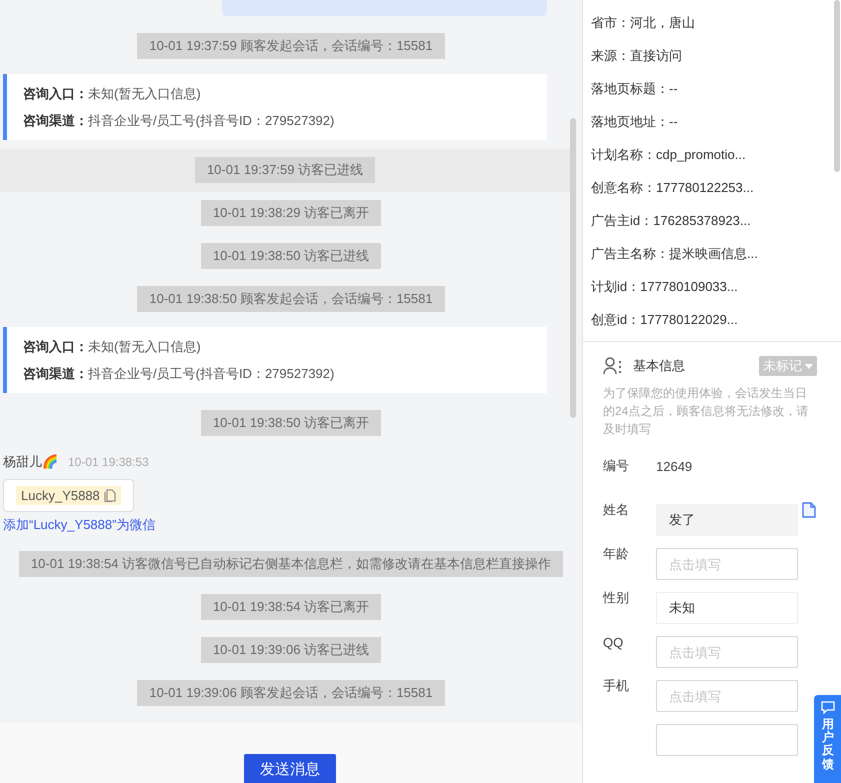 This screenshot has width=841, height=783. What do you see at coordinates (643, 23) in the screenshot?
I see `info-line: 省市：河北，唐山` at bounding box center [643, 23].